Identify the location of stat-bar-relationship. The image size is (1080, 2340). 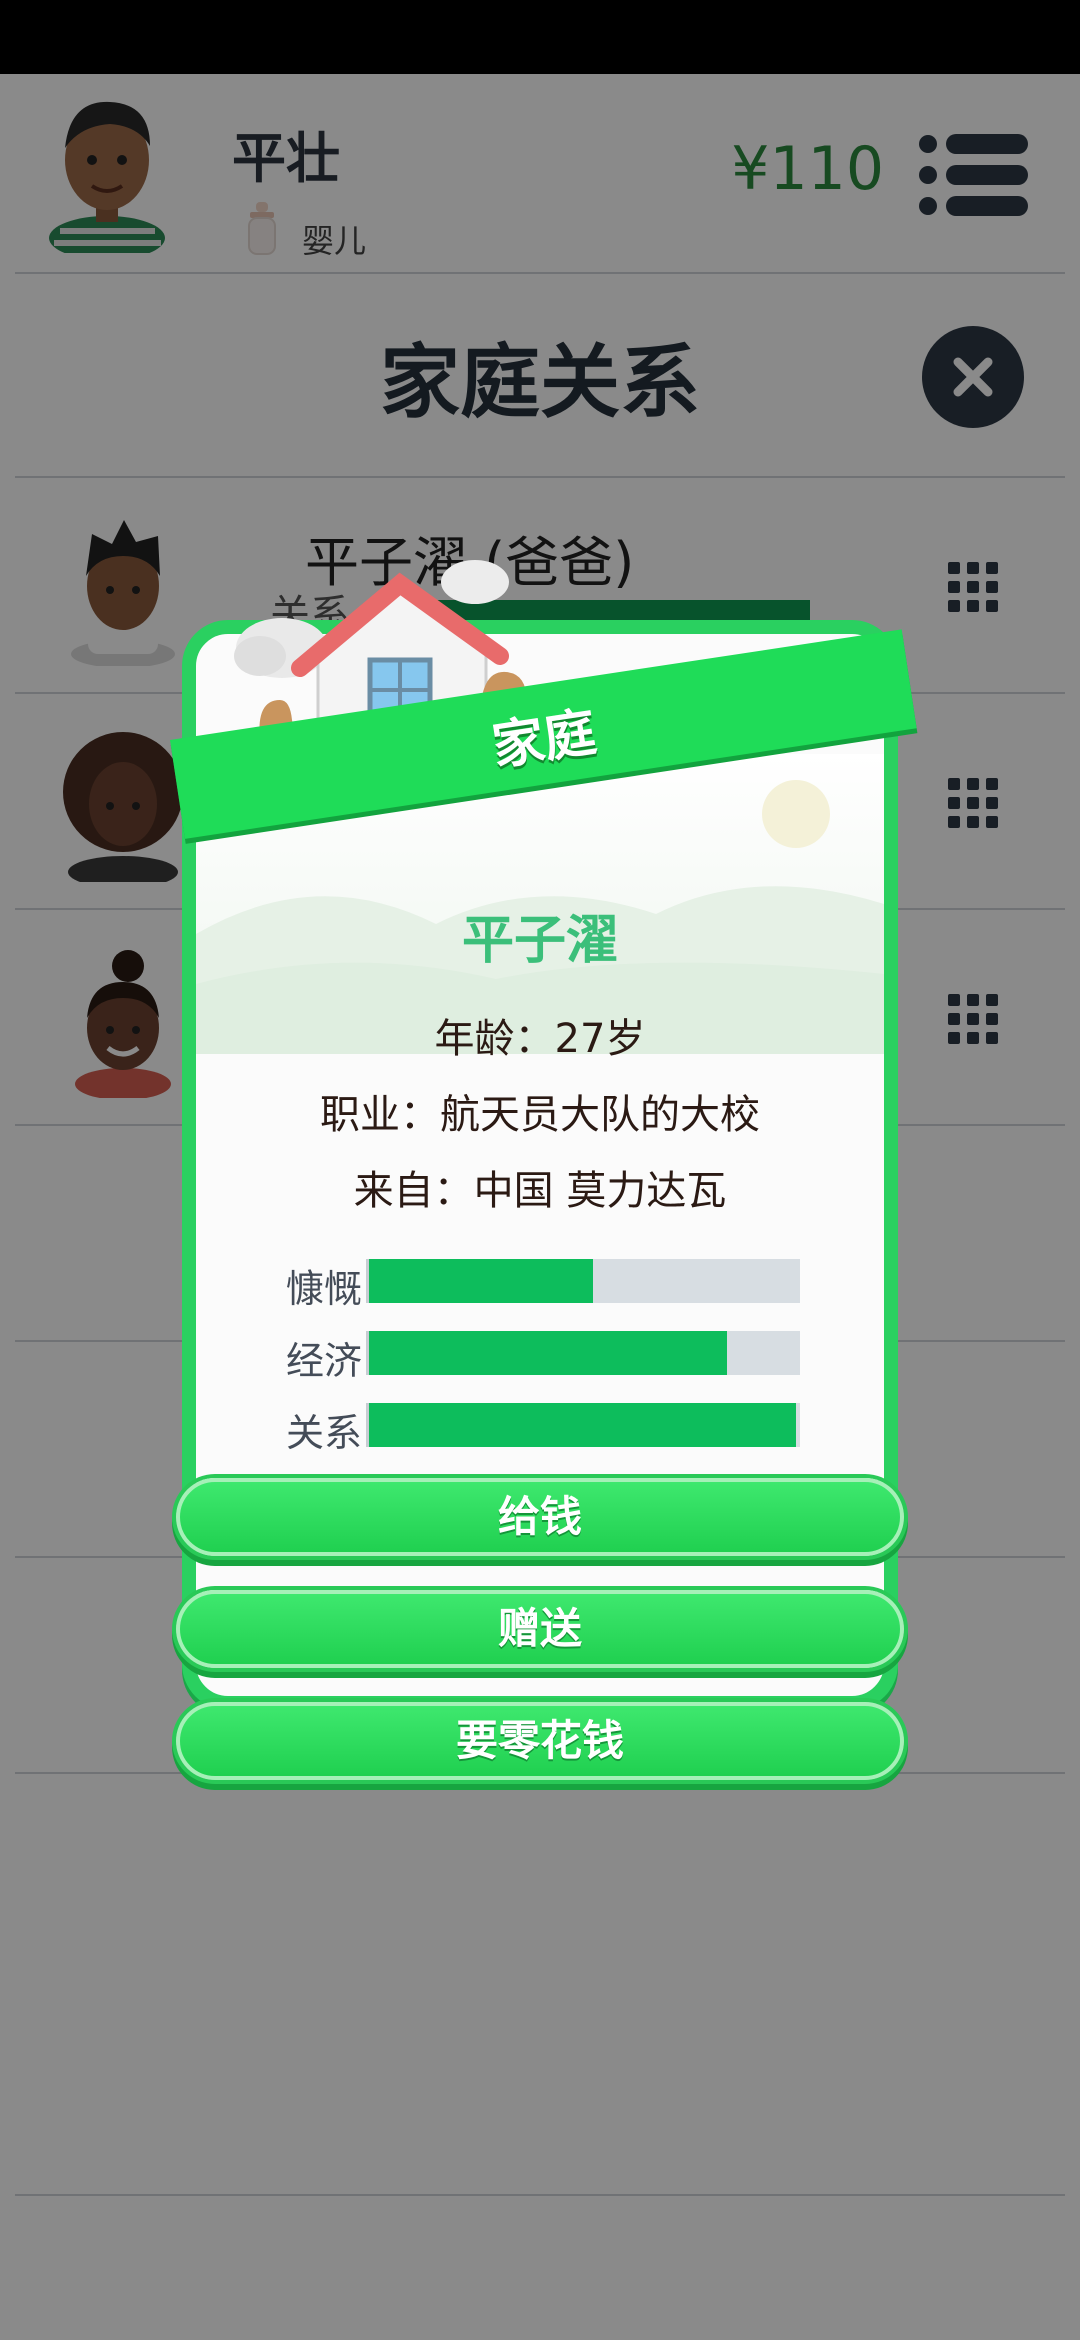
(583, 1425).